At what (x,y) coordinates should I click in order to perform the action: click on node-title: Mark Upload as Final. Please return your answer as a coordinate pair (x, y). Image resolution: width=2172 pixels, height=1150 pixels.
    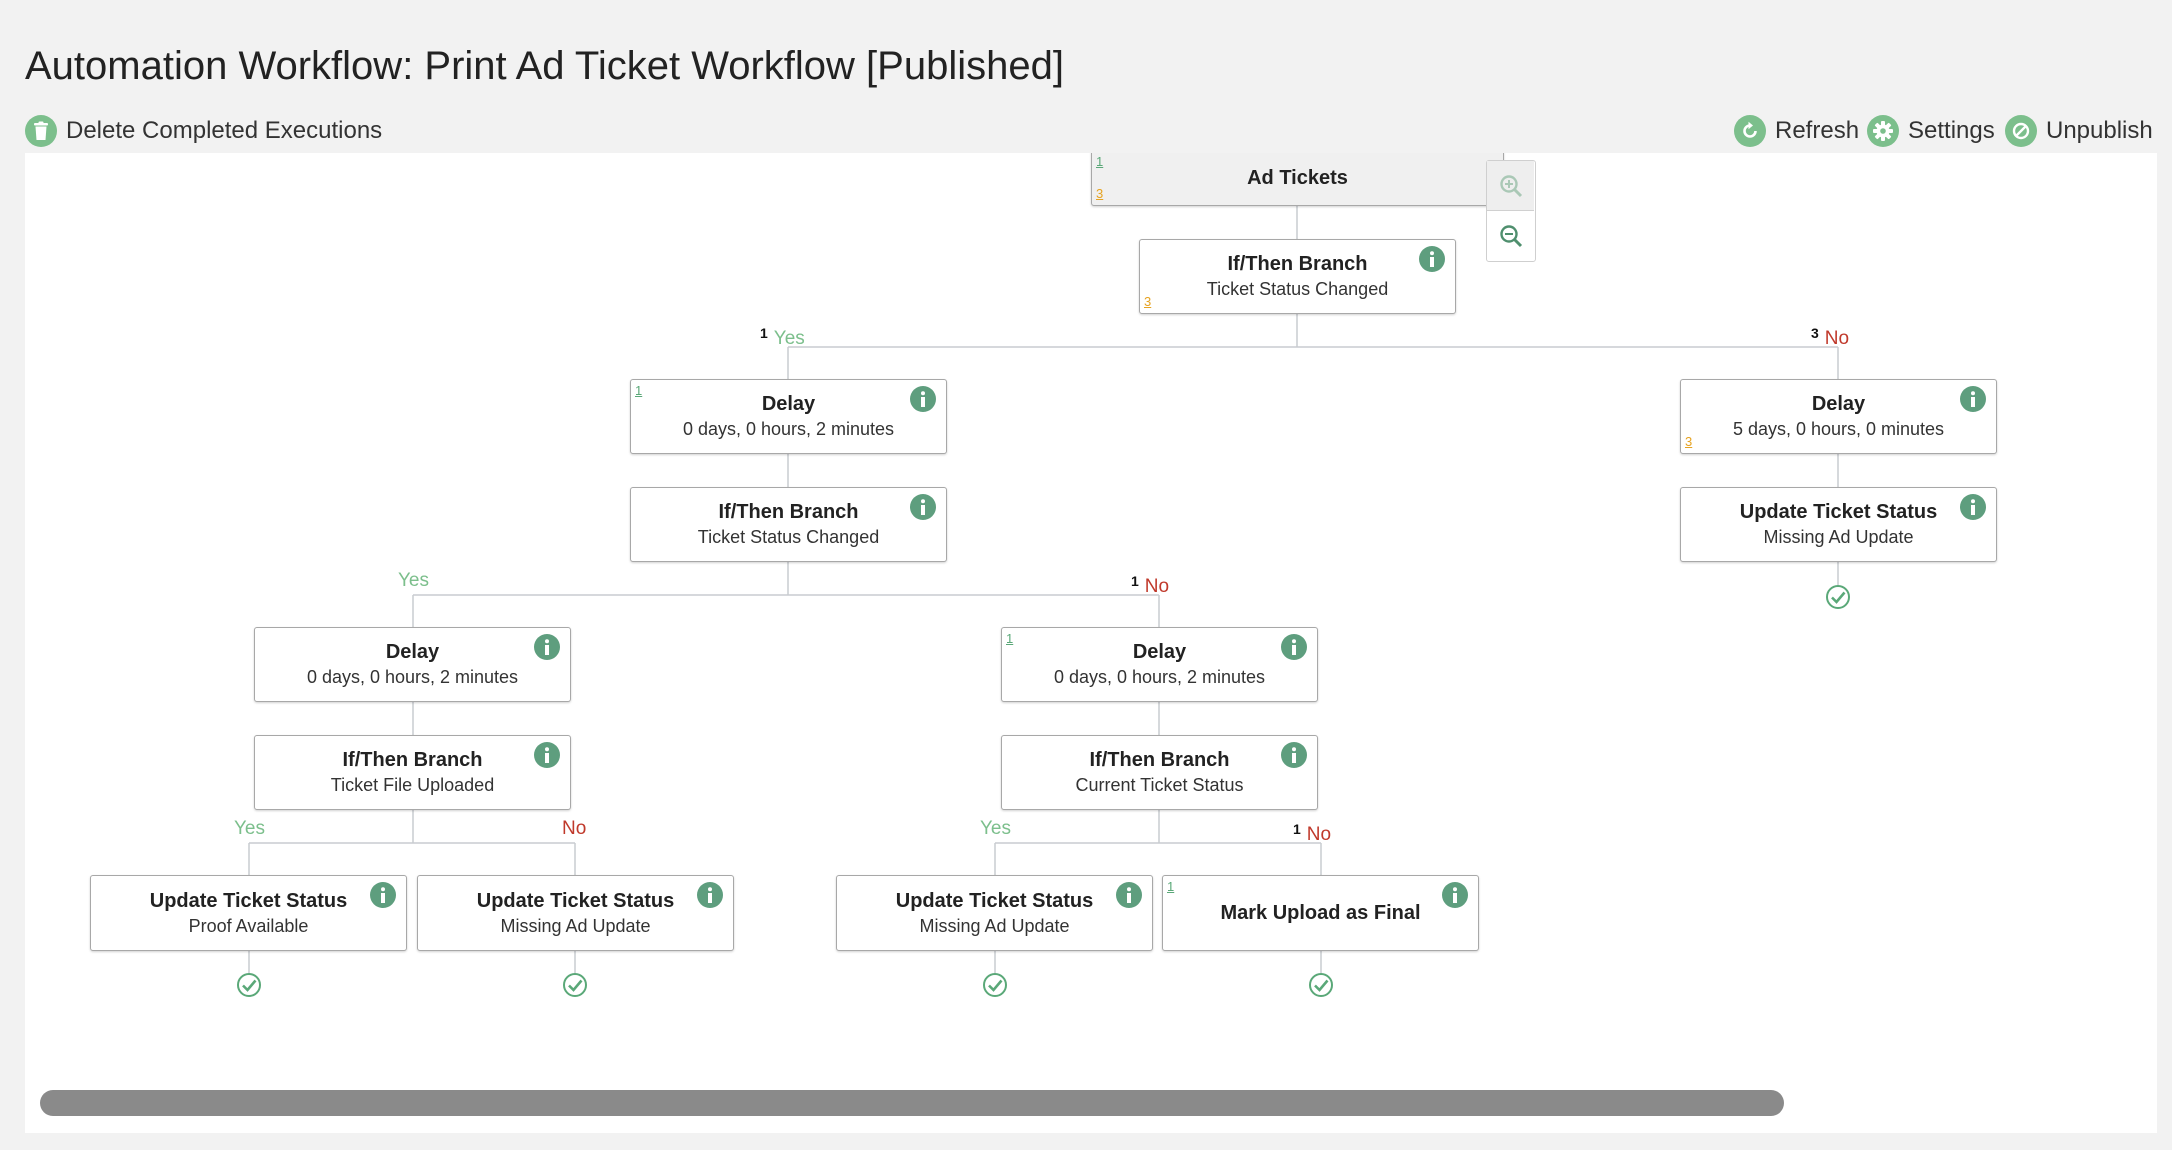
    Looking at the image, I should click on (1320, 912).